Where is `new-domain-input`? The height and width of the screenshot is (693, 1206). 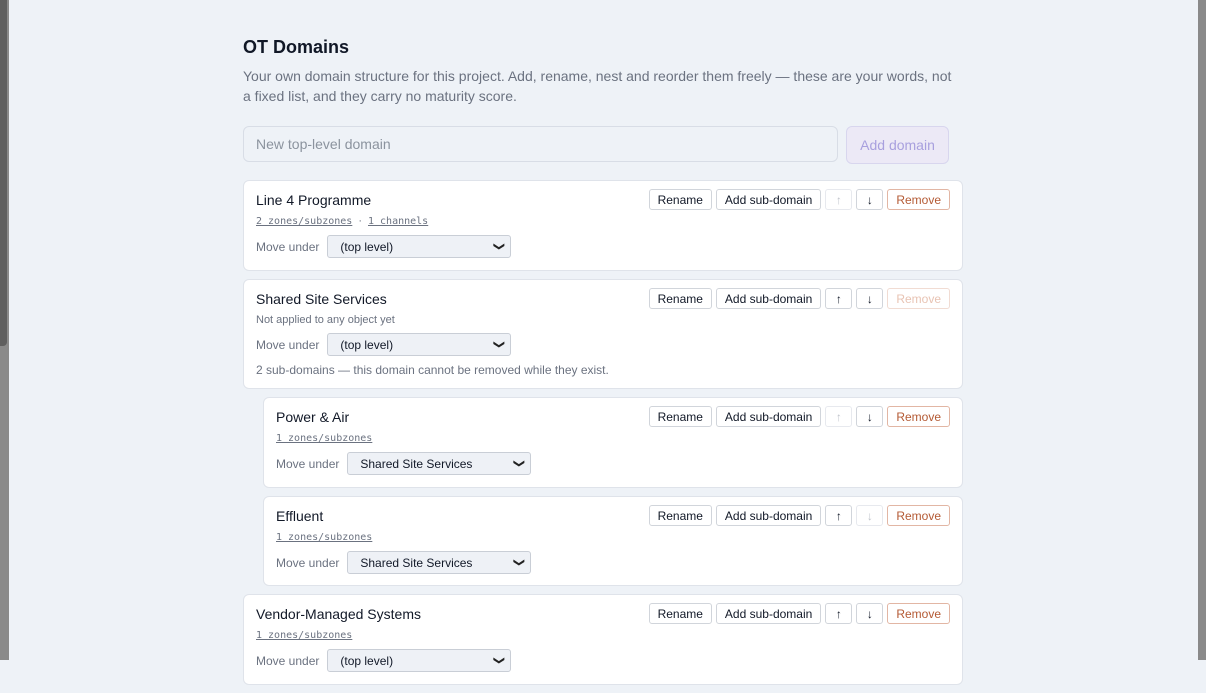 new-domain-input is located at coordinates (540, 144).